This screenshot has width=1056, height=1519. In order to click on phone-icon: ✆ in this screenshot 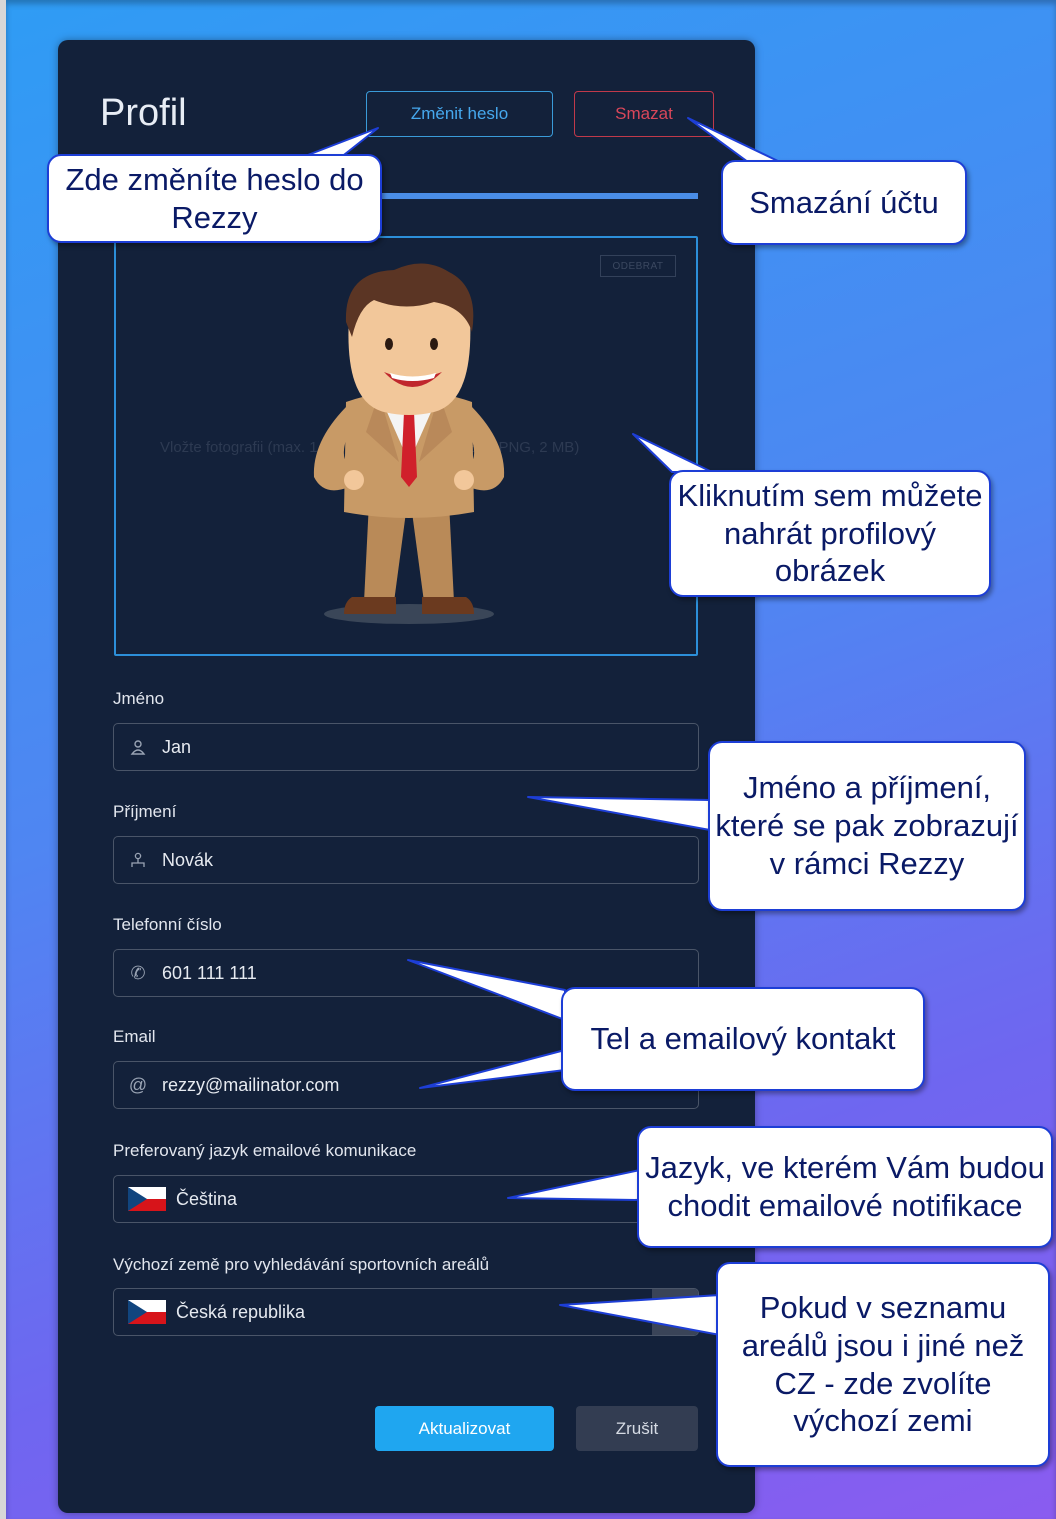, I will do `click(138, 972)`.